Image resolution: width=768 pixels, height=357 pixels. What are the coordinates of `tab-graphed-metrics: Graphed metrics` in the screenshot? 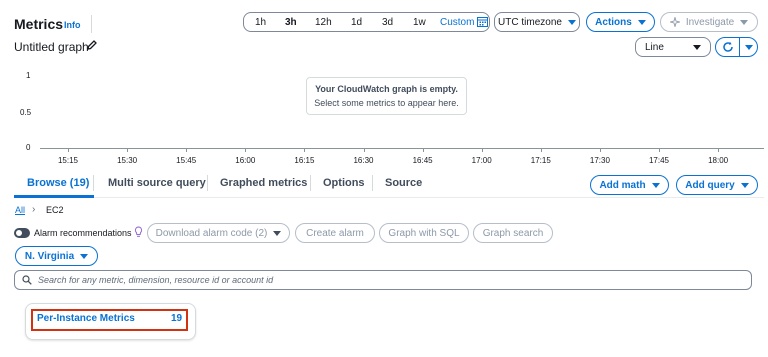 It's located at (263, 183).